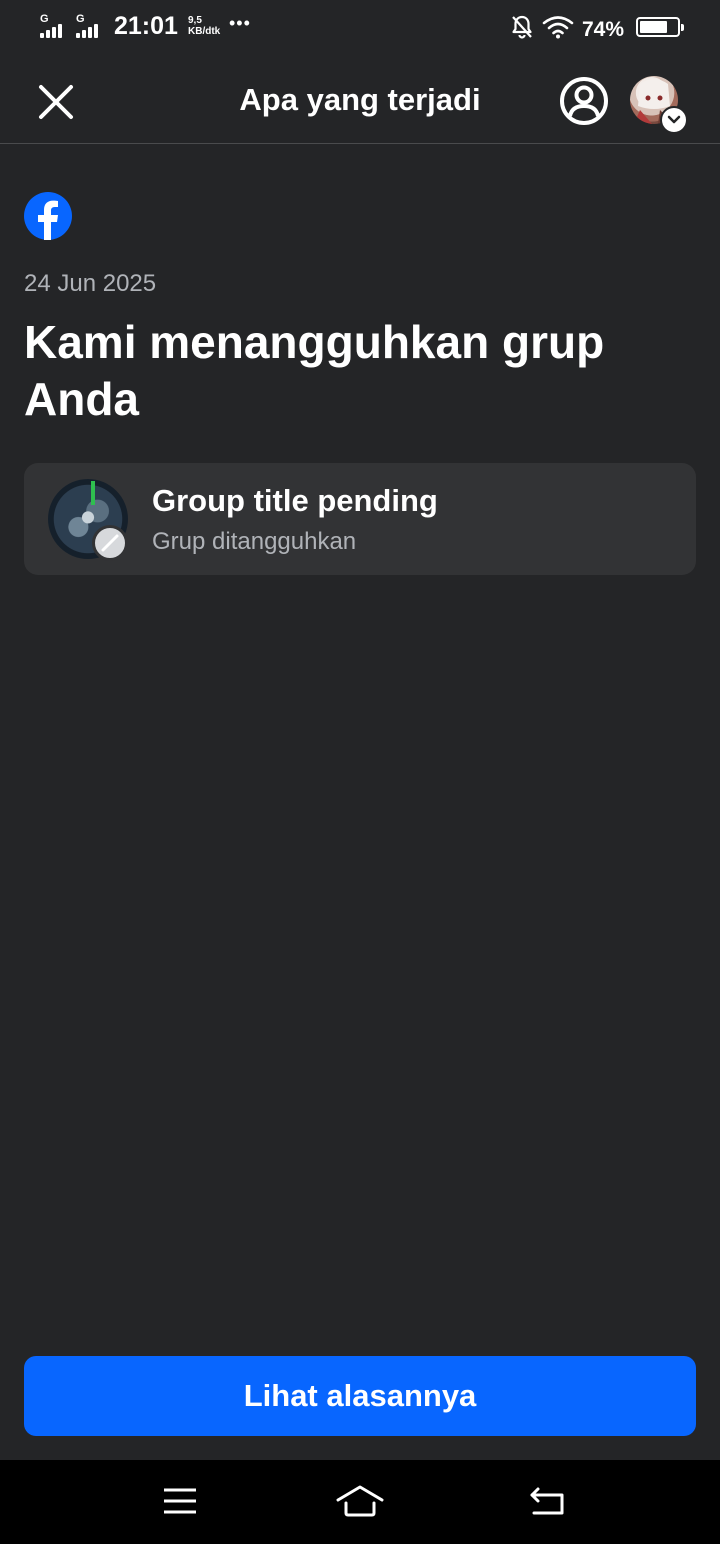 The image size is (720, 1544). I want to click on wifi-icon, so click(558, 29).